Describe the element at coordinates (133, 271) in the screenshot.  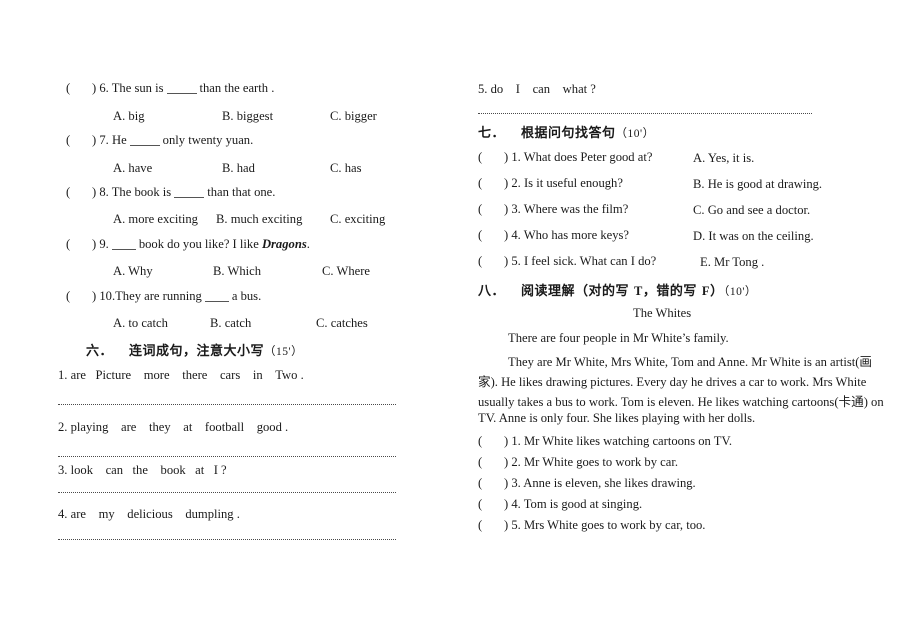
I see `mc-option-a: A. Why` at that location.